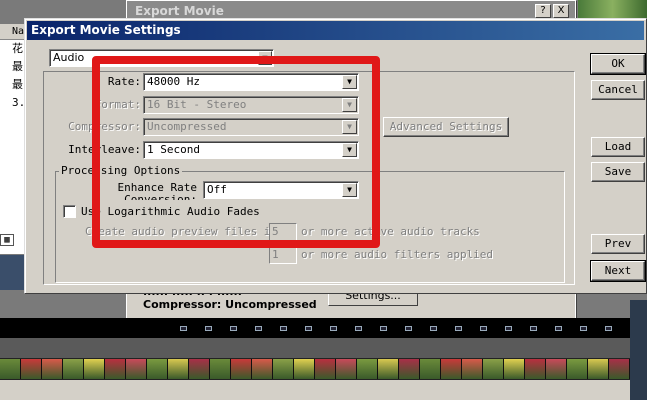  What do you see at coordinates (618, 147) in the screenshot?
I see `load-button: Load` at bounding box center [618, 147].